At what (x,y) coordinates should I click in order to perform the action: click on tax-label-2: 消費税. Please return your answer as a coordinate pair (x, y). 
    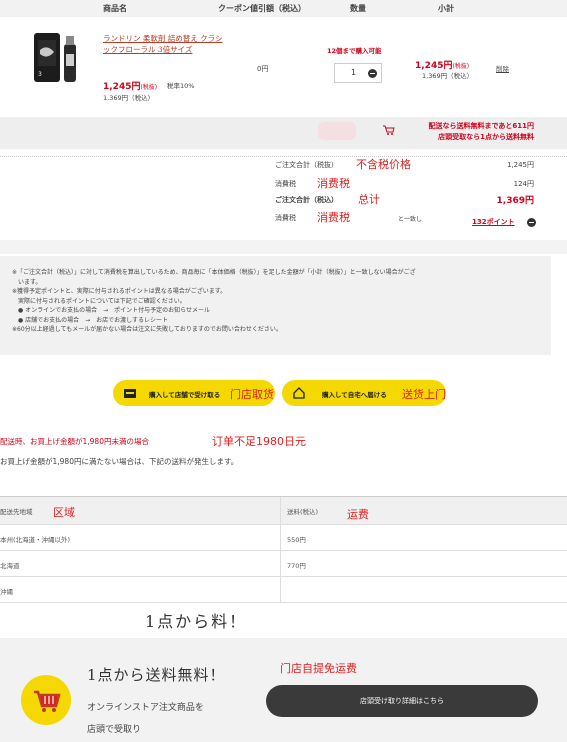
    Looking at the image, I should click on (285, 218).